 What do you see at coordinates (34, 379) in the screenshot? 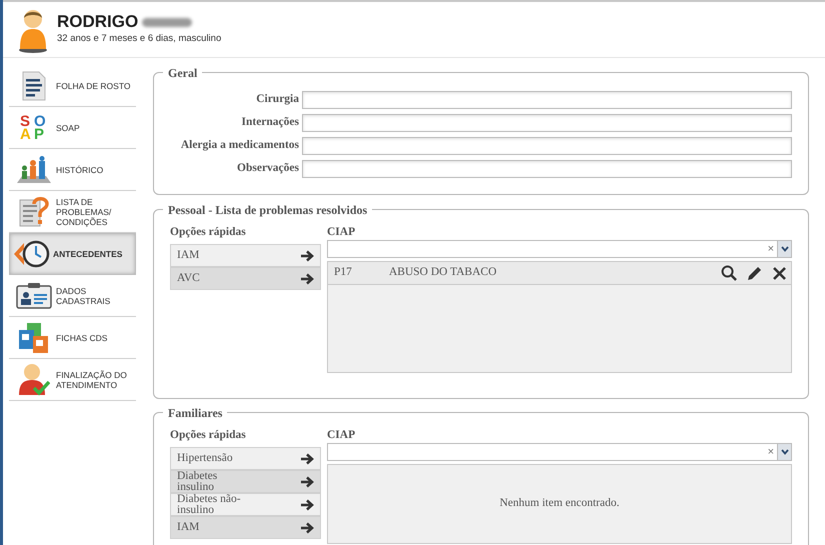
I see `user-check-icon` at bounding box center [34, 379].